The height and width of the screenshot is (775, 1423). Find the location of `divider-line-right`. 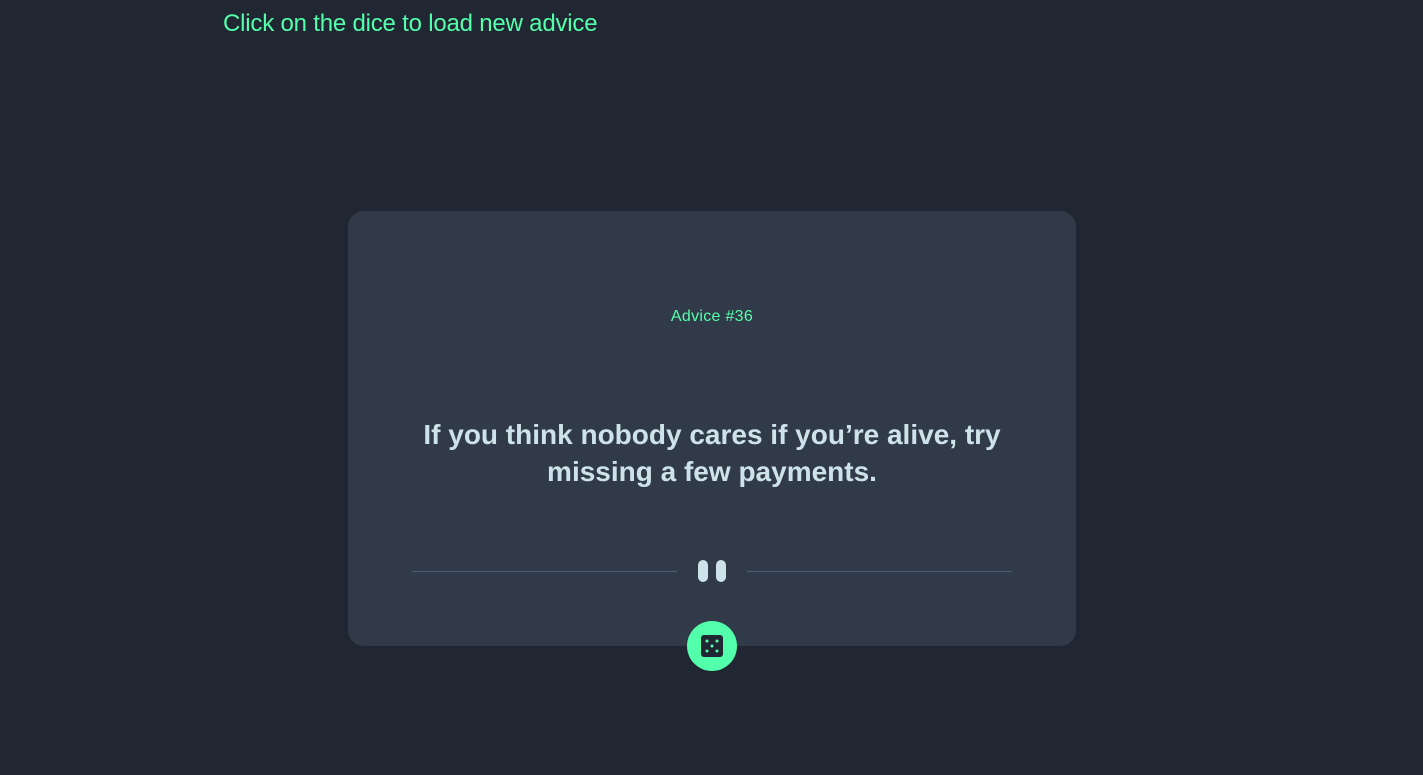

divider-line-right is located at coordinates (879, 571).